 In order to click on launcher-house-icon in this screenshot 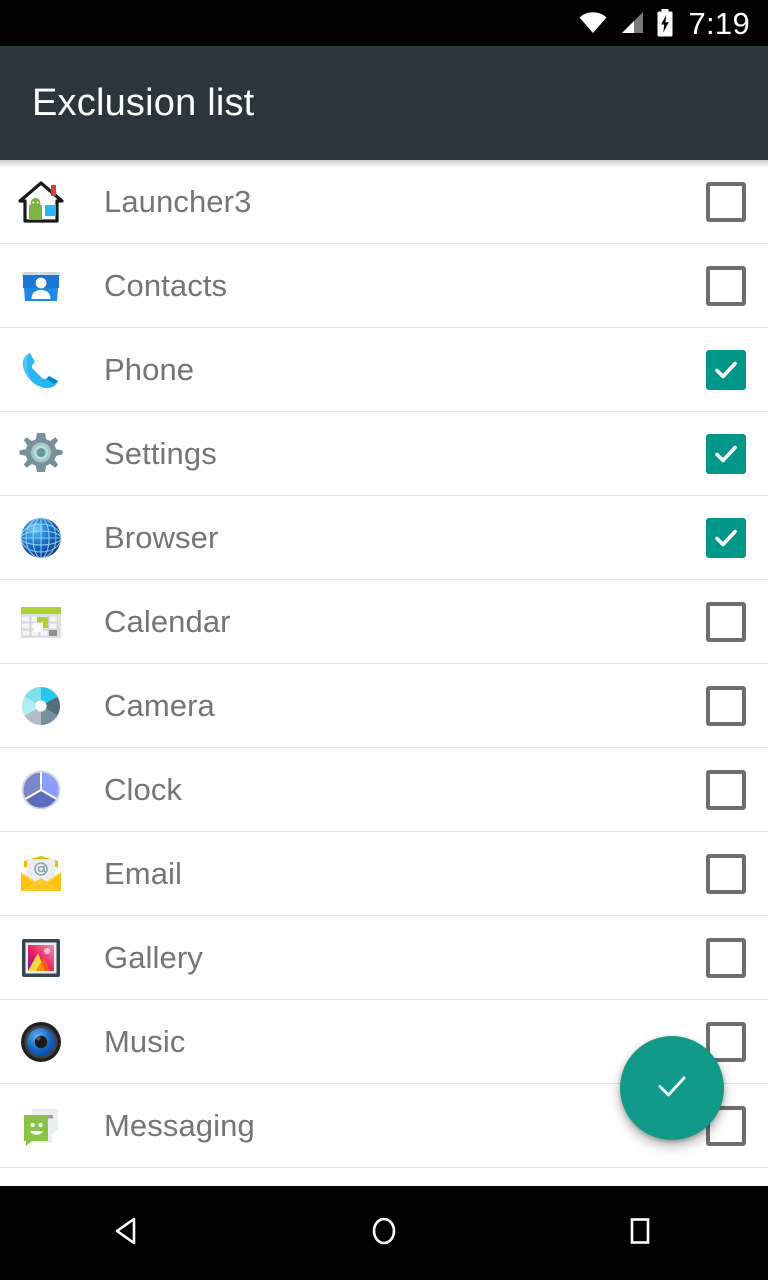, I will do `click(41, 202)`.